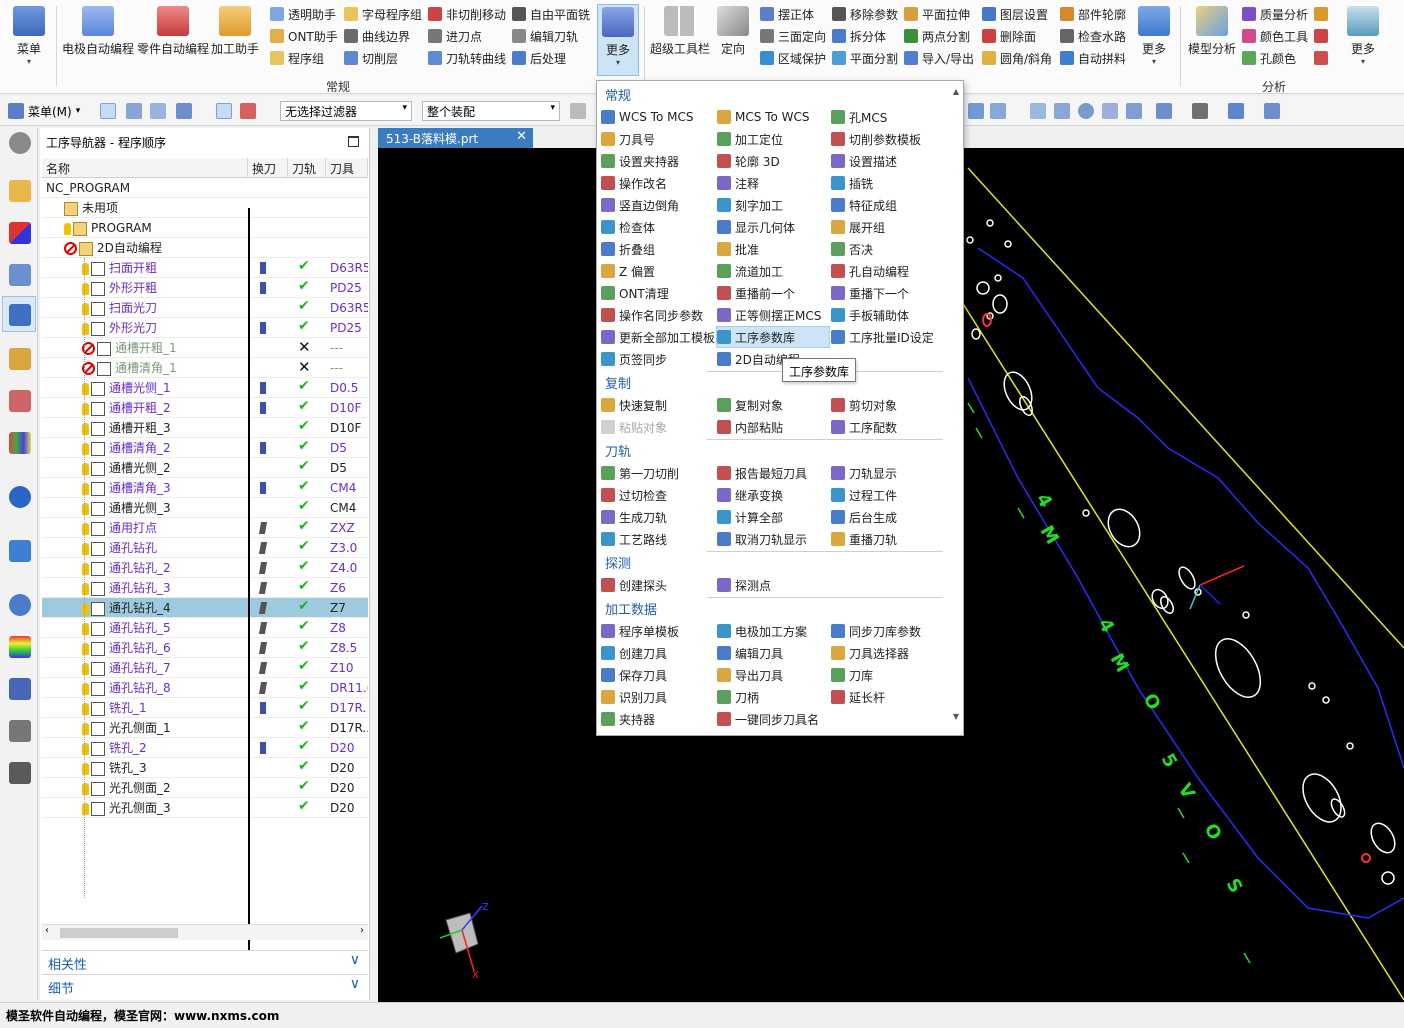 The image size is (1404, 1028). What do you see at coordinates (521, 136) in the screenshot?
I see `close-icon: ✕` at bounding box center [521, 136].